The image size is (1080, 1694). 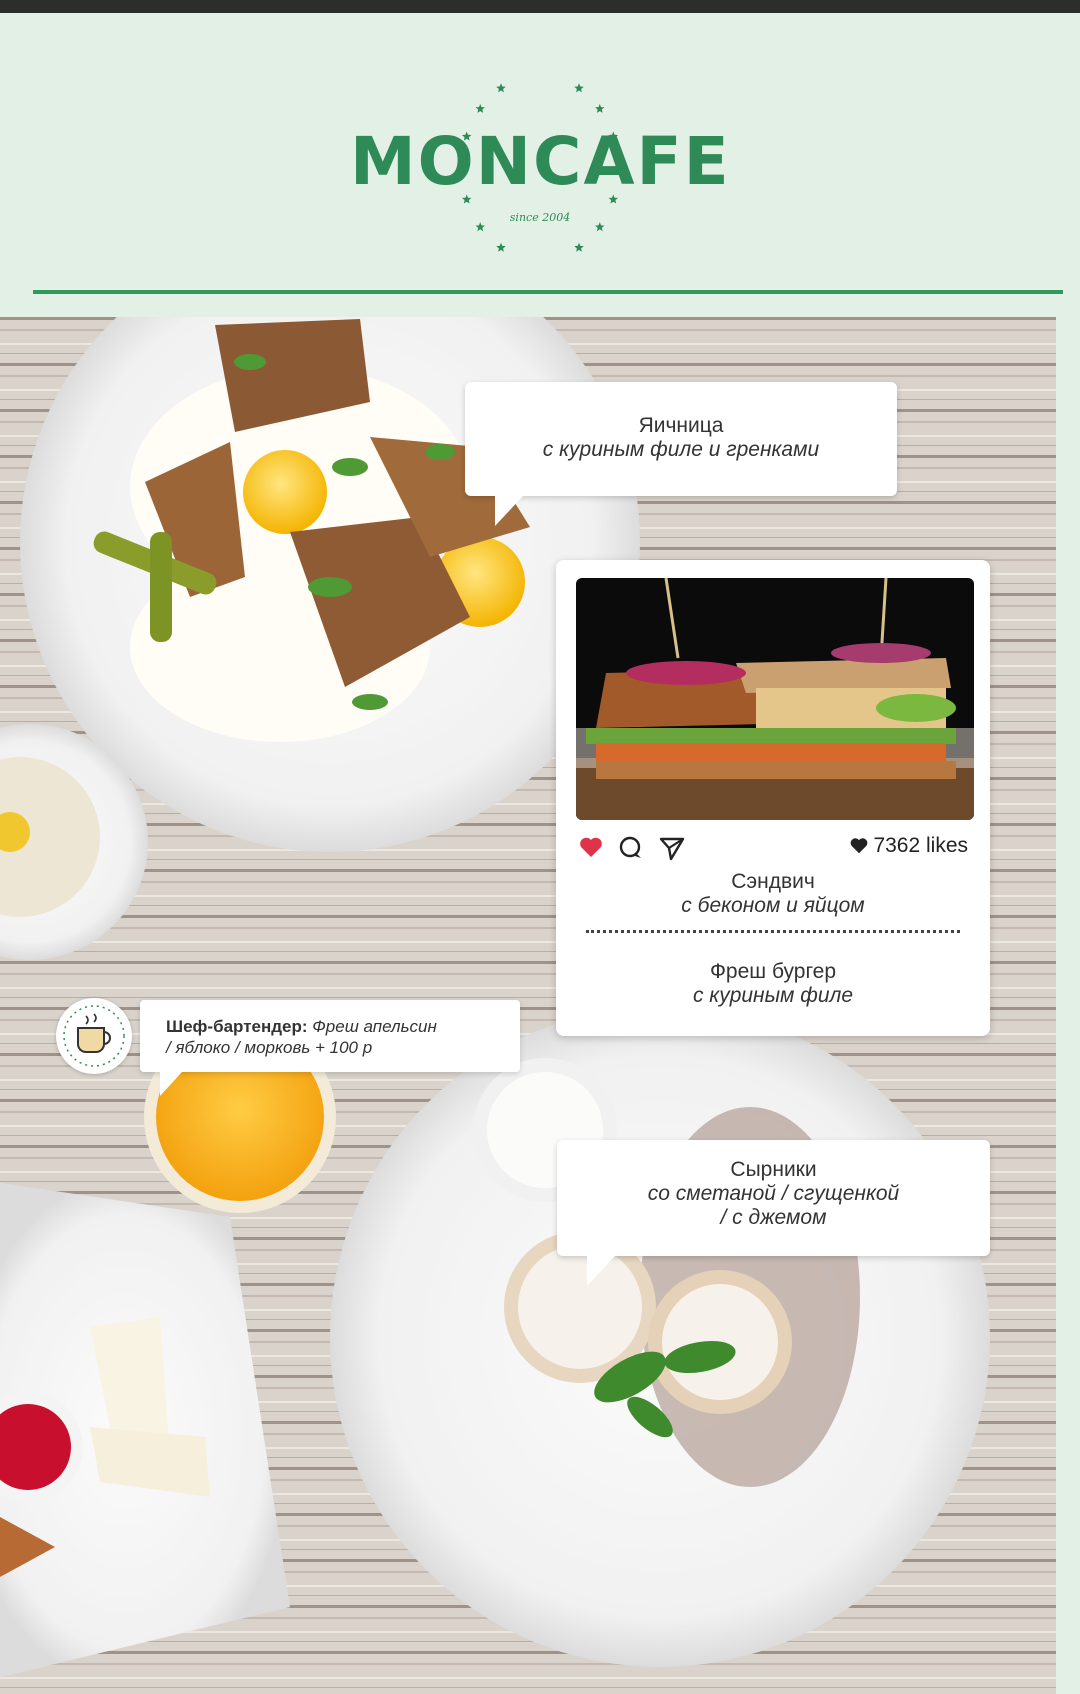 What do you see at coordinates (773, 995) in the screenshot?
I see `burger-subtitle: с куриным филе` at bounding box center [773, 995].